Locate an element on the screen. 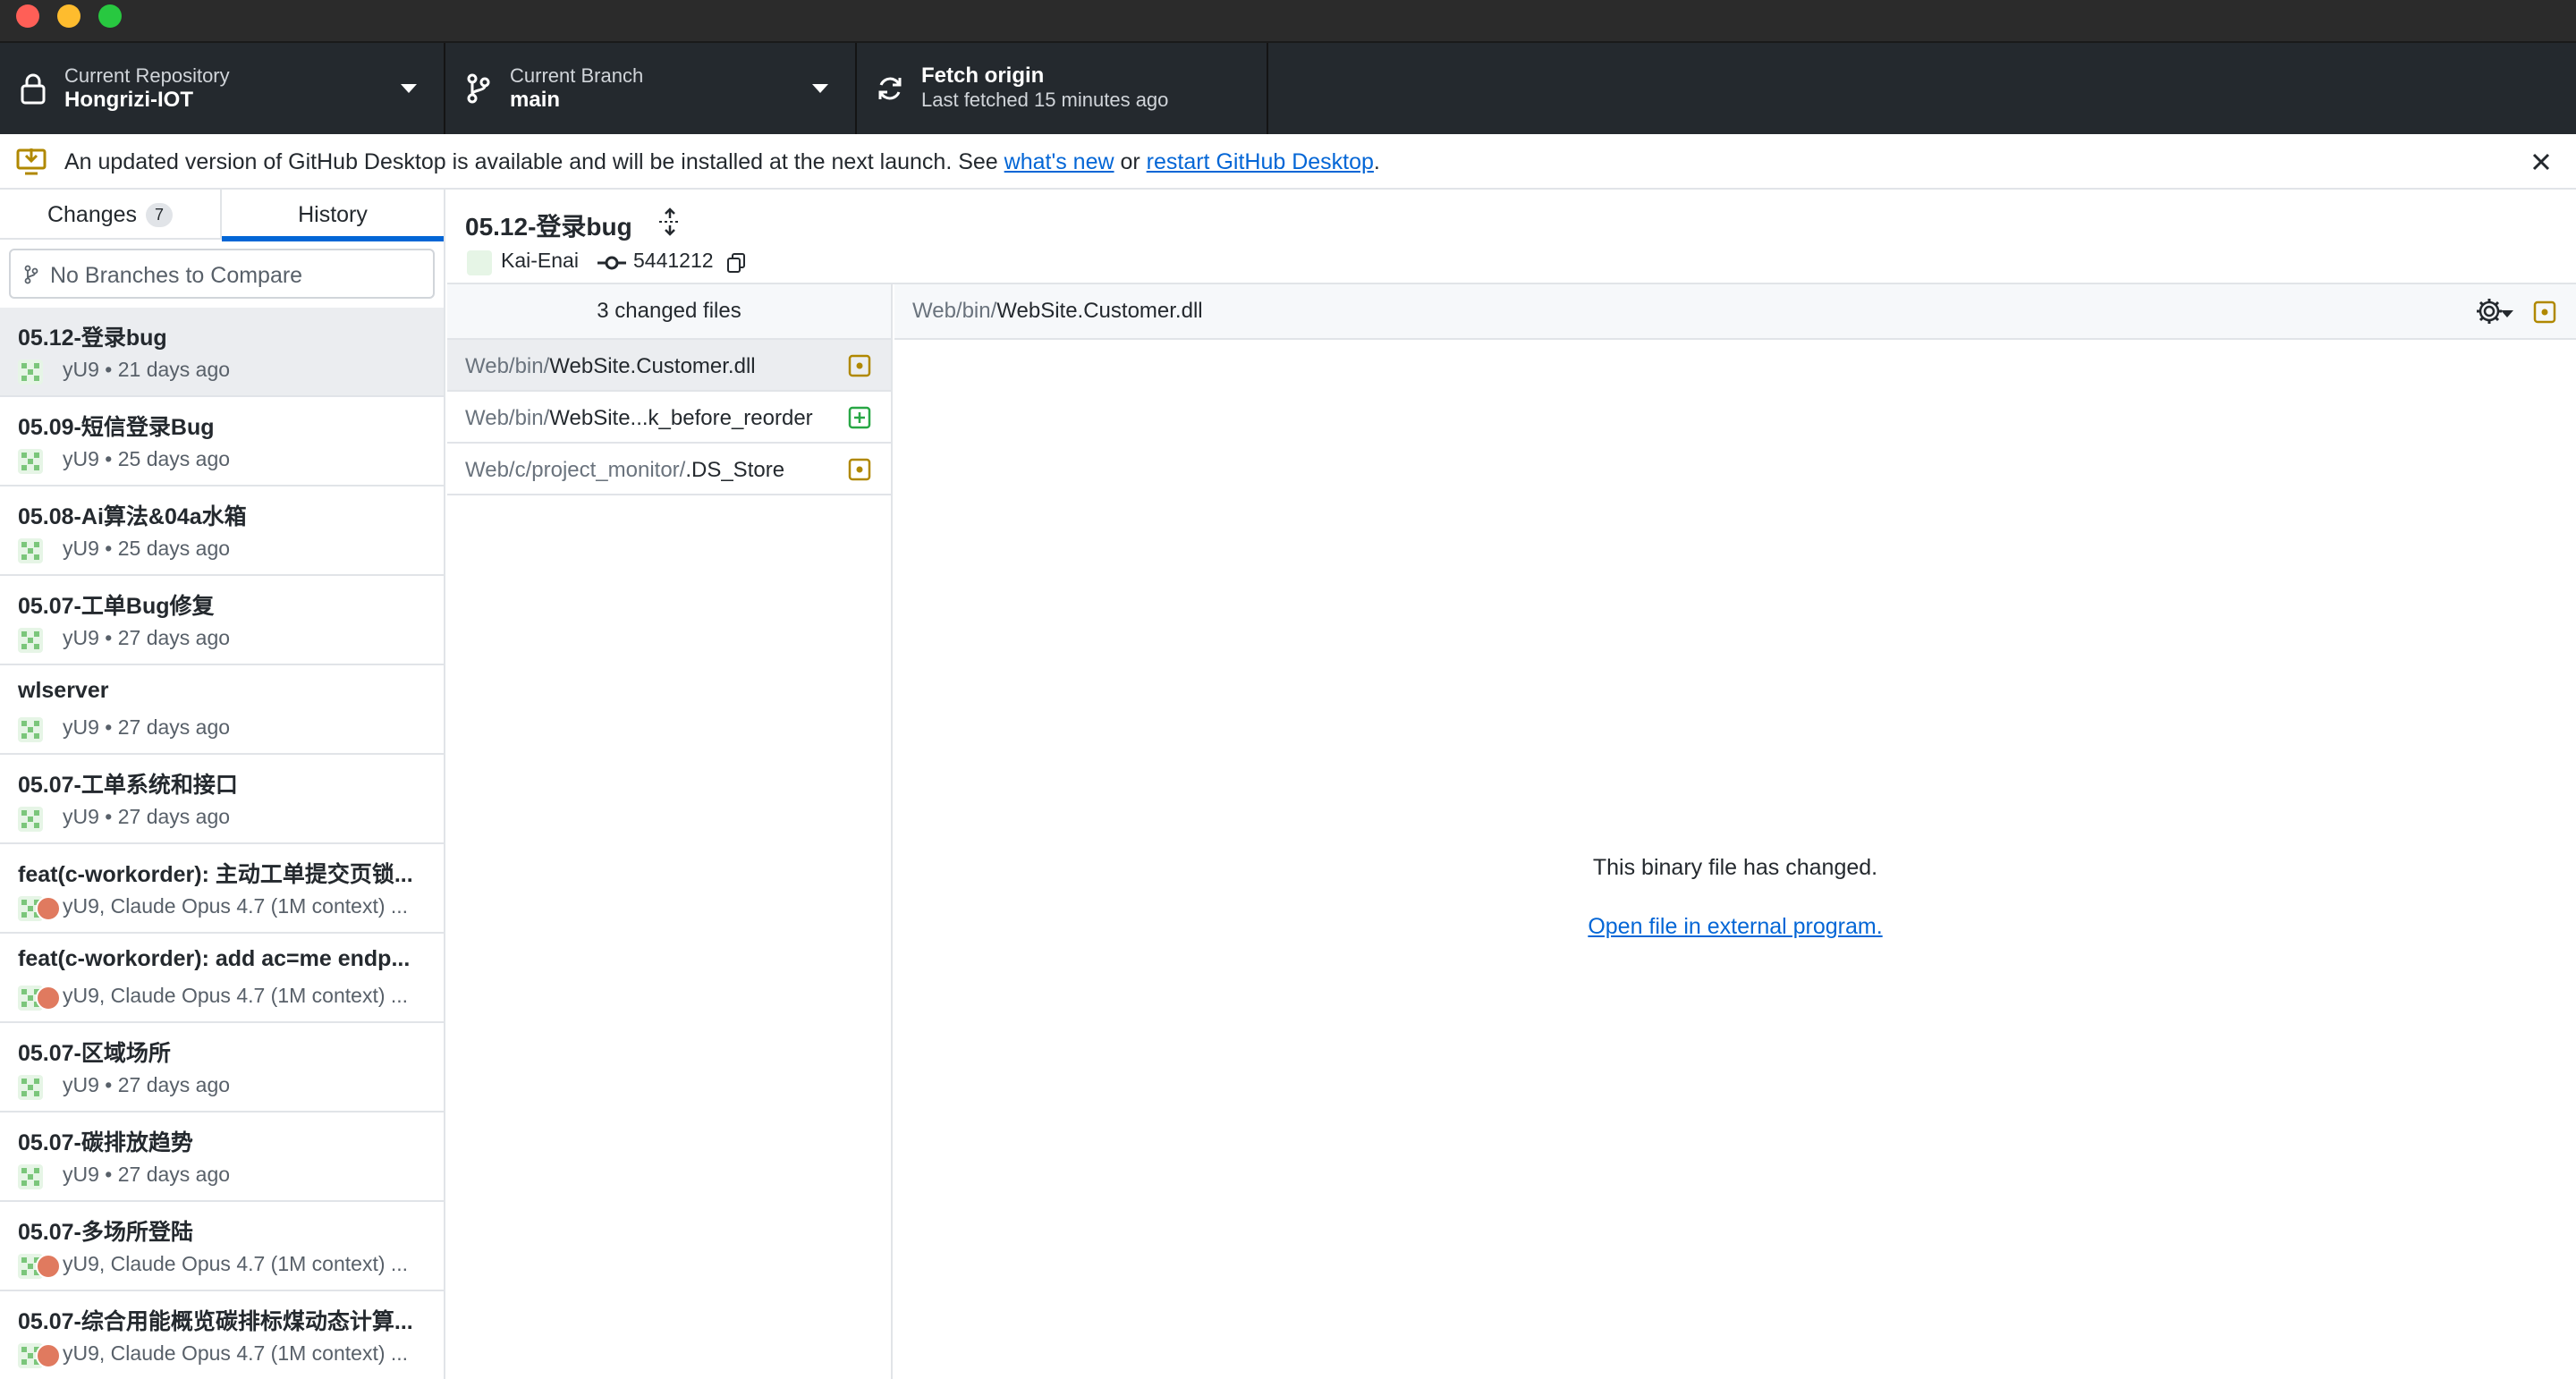 This screenshot has height=1379, width=2576. changed-file-row: Web/bin/WebSite...k_before_reorder is located at coordinates (669, 418).